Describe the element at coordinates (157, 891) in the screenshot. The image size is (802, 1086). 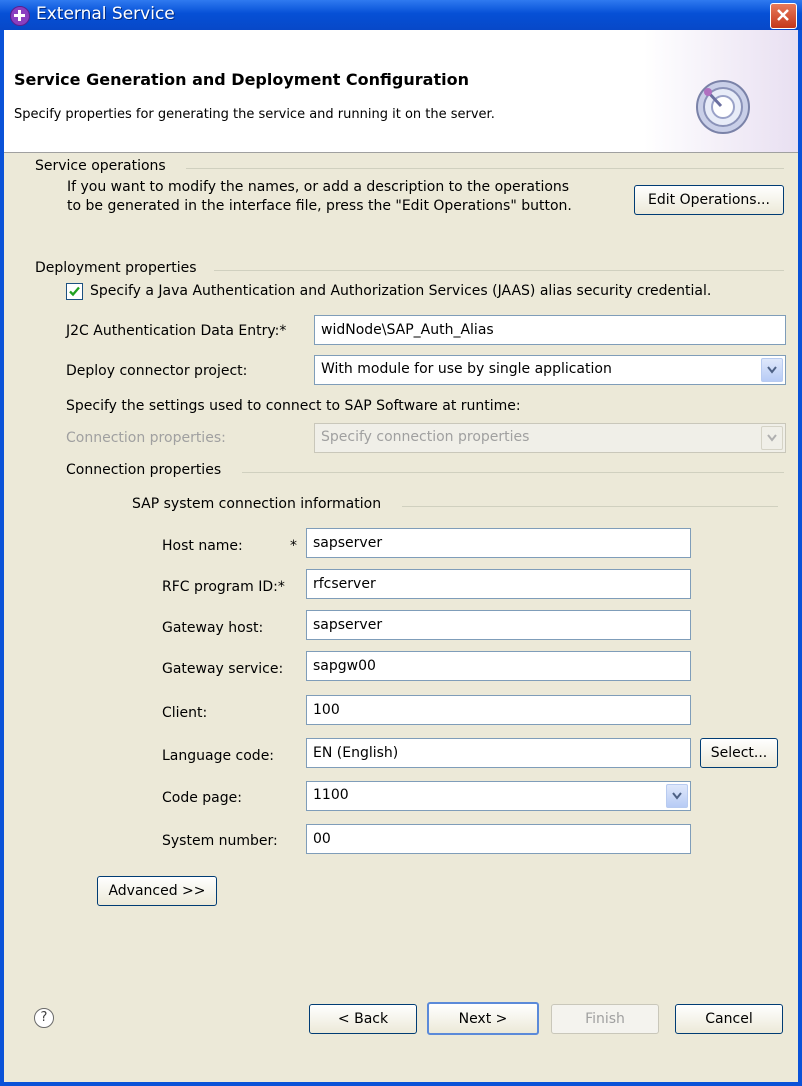
I see `advanced-button: Advanced >>` at that location.